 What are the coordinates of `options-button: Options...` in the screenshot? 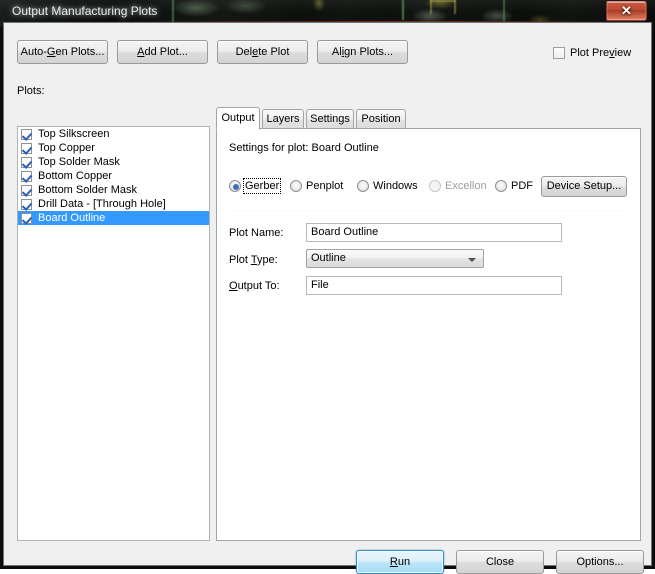 It's located at (600, 562).